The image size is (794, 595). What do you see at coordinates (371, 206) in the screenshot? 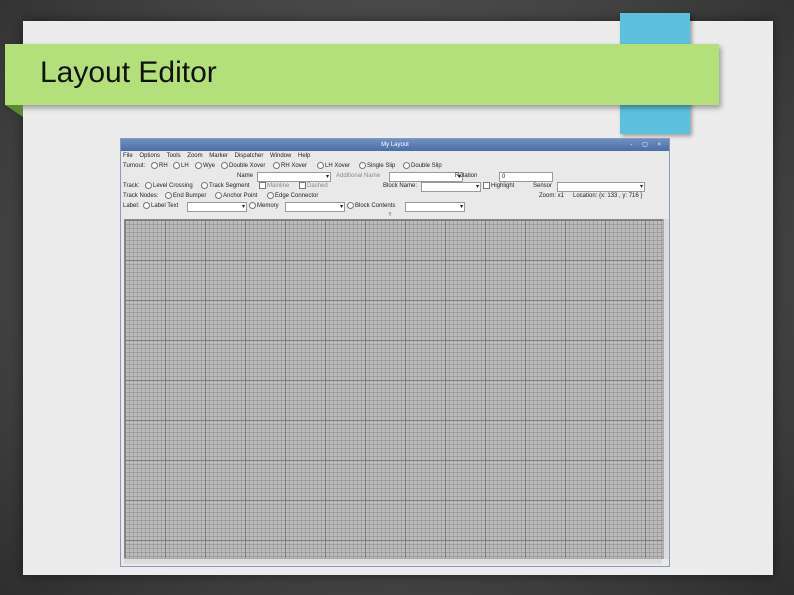
I see `block-contents-option: Block Contents` at bounding box center [371, 206].